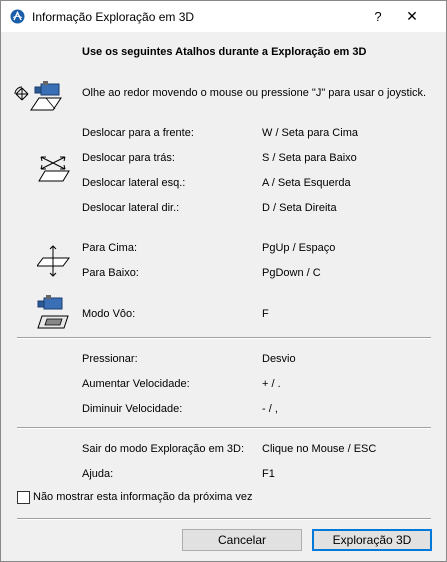 Image resolution: width=447 pixels, height=562 pixels. Describe the element at coordinates (412, 16) in the screenshot. I see `close-button: ✕` at that location.